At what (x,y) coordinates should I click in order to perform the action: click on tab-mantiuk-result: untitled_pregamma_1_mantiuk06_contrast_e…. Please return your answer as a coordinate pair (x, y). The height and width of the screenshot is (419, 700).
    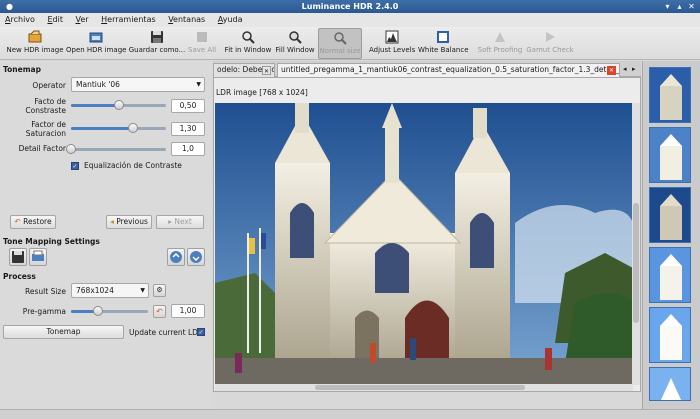
    Looking at the image, I should click on (448, 70).